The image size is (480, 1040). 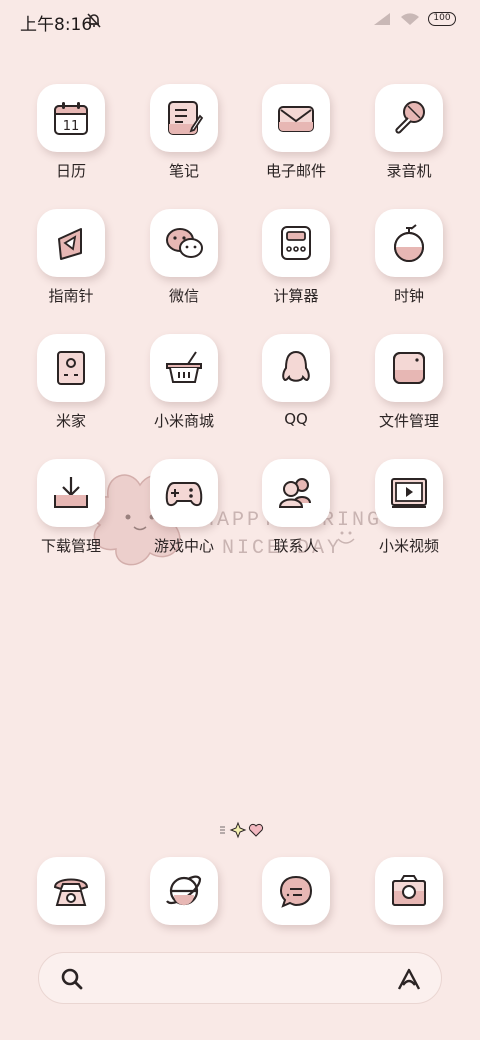 I want to click on app-label: 时钟, so click(x=408, y=296).